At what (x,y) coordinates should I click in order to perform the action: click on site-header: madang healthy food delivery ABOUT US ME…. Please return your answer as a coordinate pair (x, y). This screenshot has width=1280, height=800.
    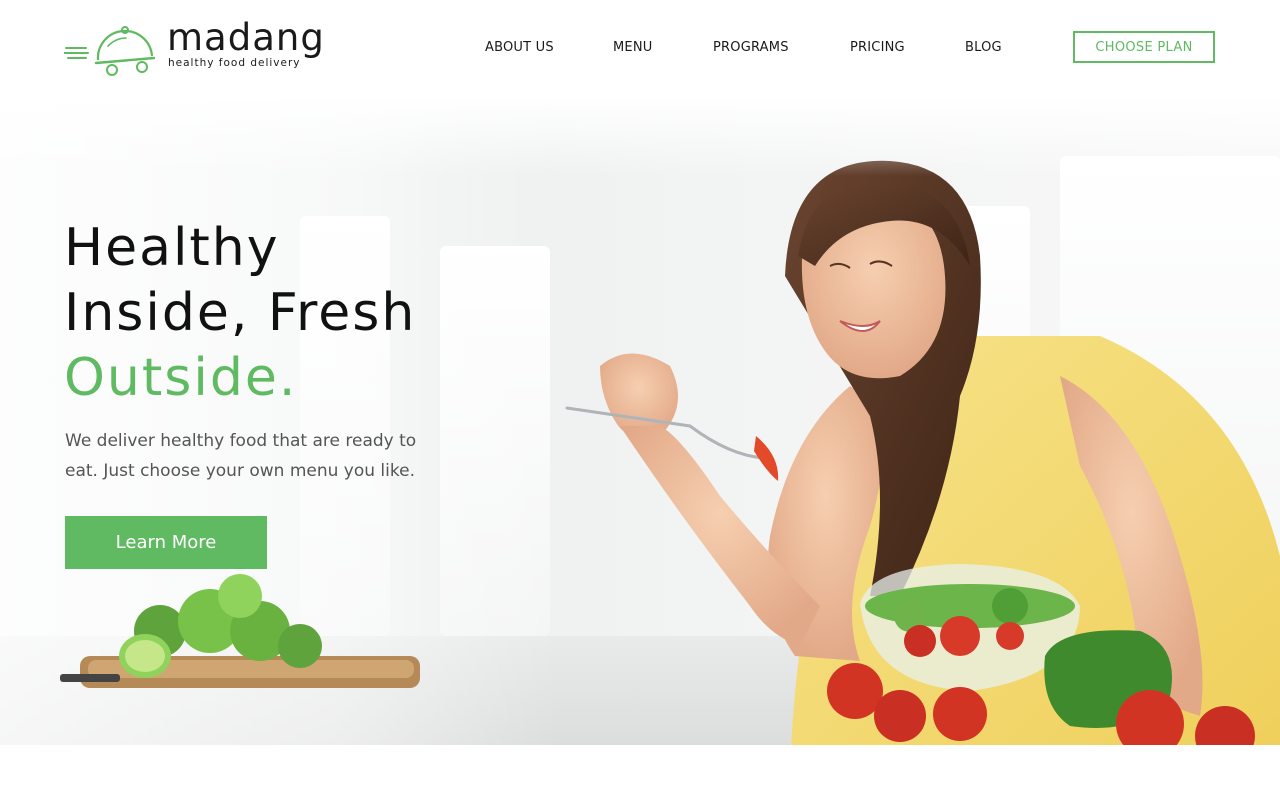
    Looking at the image, I should click on (640, 48).